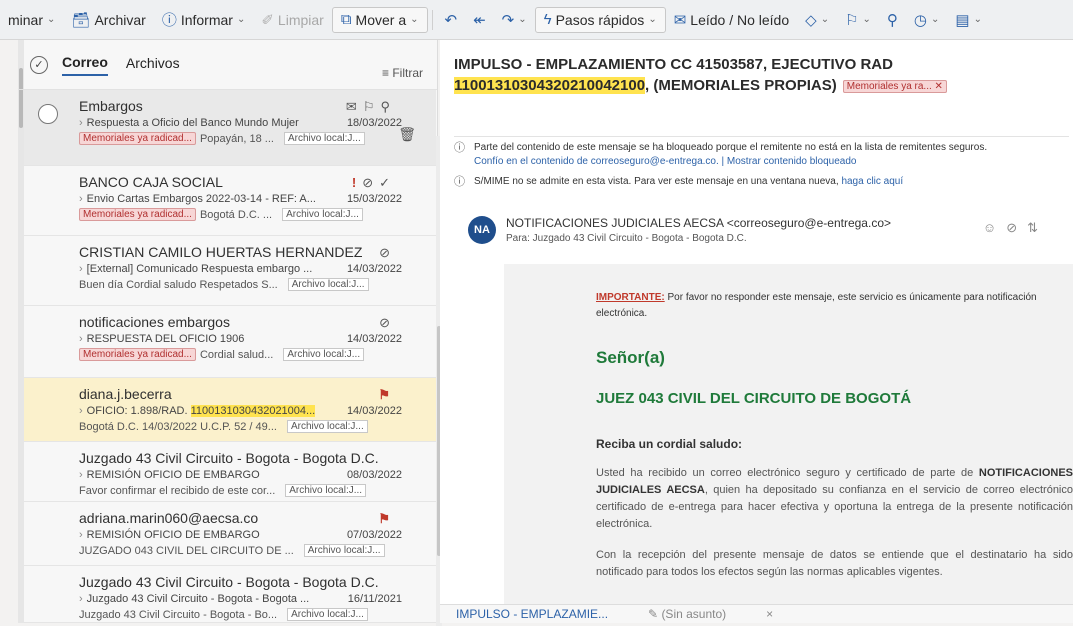  Describe the element at coordinates (630, 297) in the screenshot. I see `important-label: IMPORTANTE:` at that location.